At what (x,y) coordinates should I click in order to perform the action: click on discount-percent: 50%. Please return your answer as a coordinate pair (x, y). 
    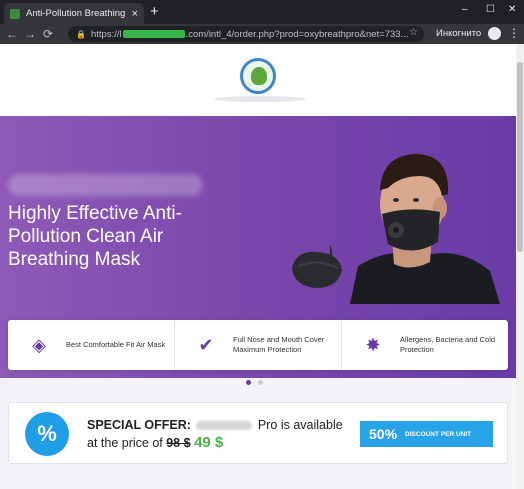
    Looking at the image, I should click on (383, 434).